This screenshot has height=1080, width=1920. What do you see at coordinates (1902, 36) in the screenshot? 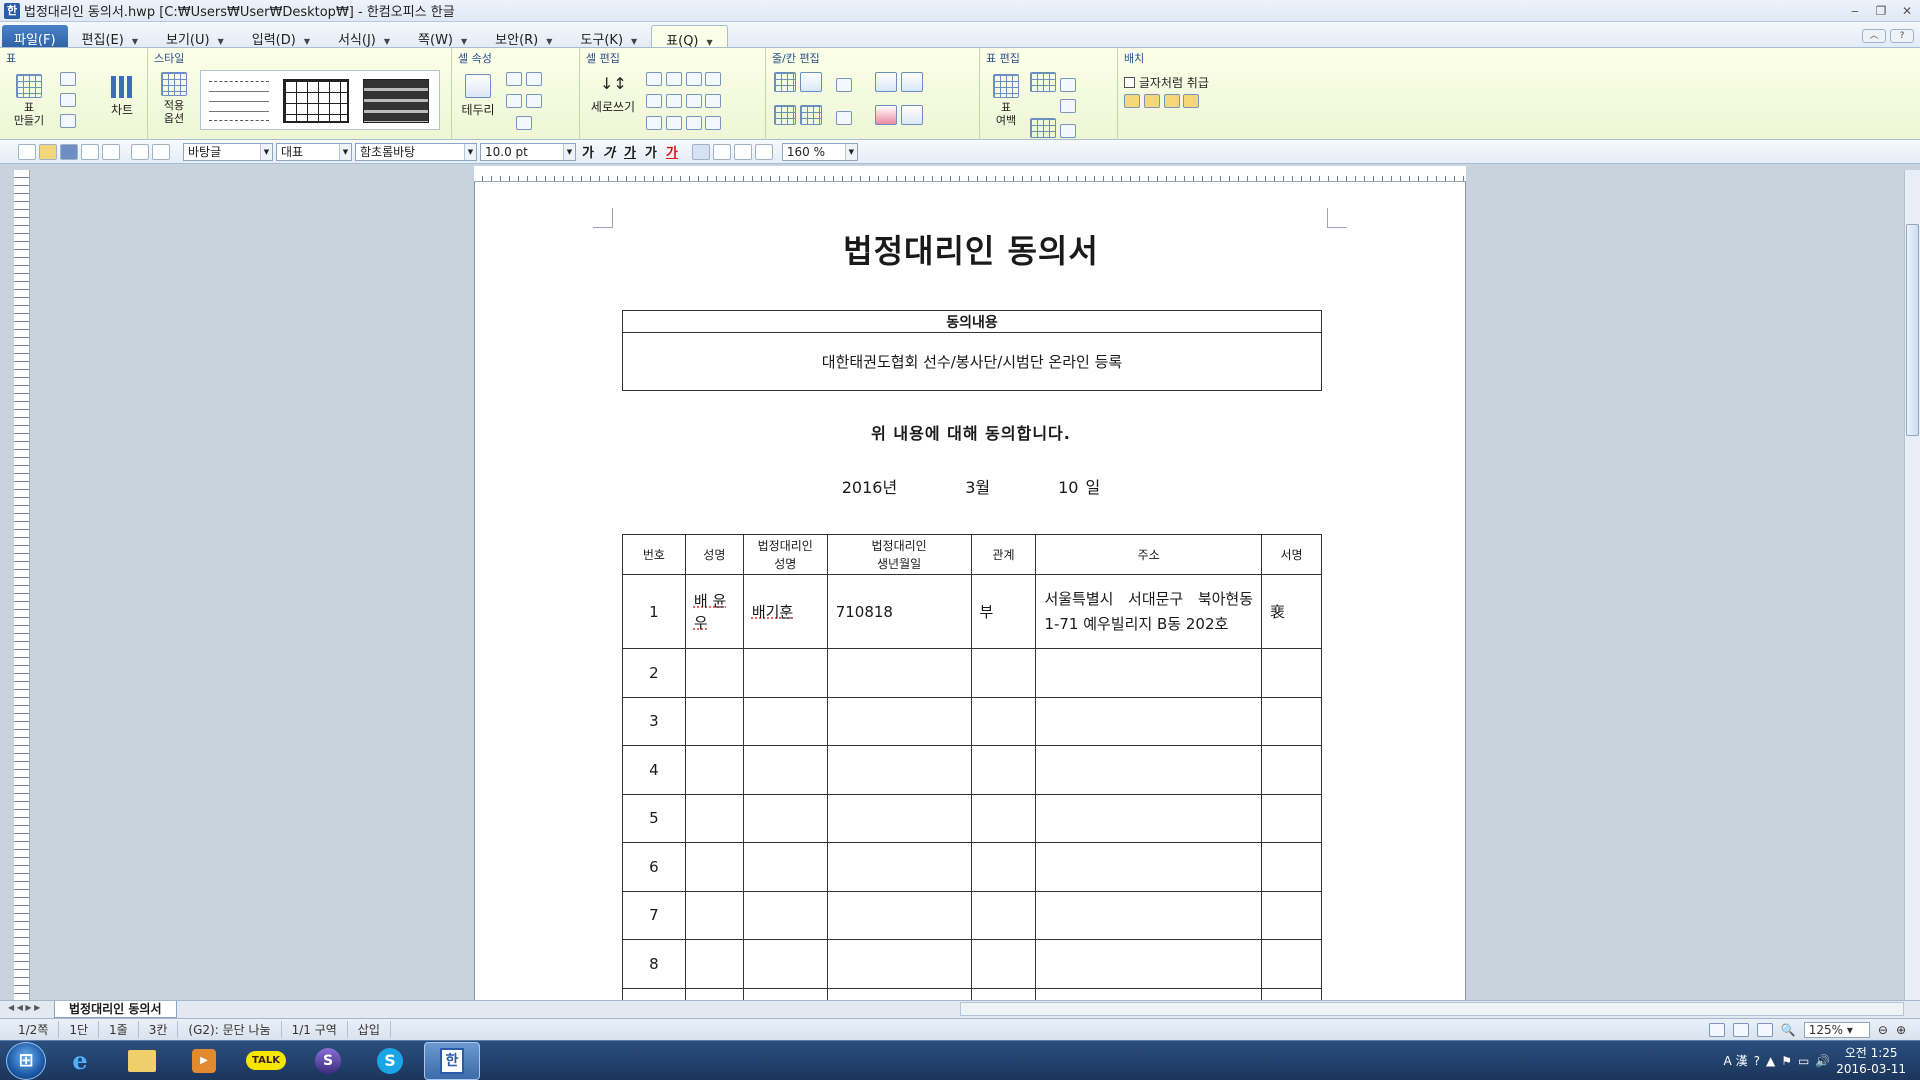
I see `help-button: ?` at bounding box center [1902, 36].